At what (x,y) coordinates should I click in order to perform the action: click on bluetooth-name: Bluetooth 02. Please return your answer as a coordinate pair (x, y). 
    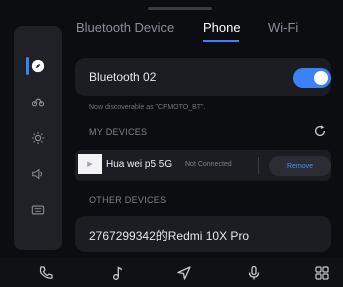
    Looking at the image, I should click on (123, 77).